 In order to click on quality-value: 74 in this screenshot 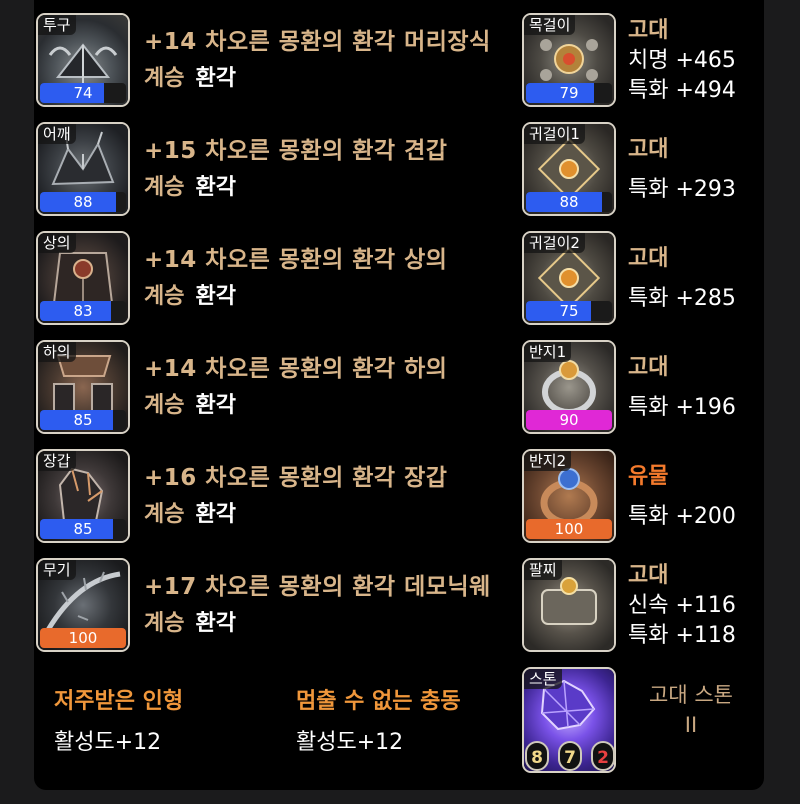, I will do `click(83, 93)`.